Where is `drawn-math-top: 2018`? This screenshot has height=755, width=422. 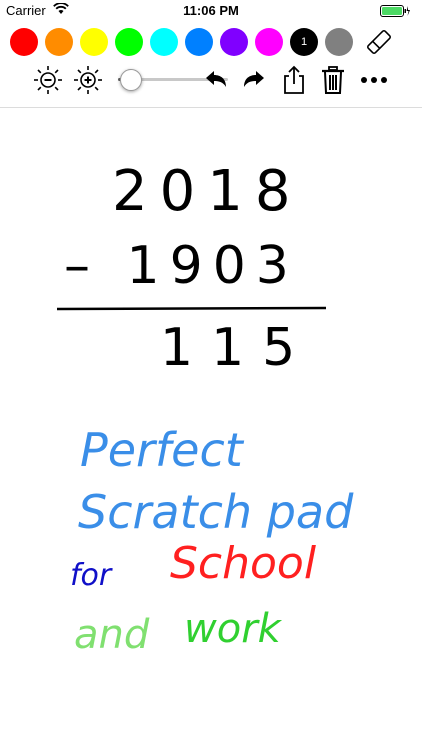 drawn-math-top: 2018 is located at coordinates (207, 191).